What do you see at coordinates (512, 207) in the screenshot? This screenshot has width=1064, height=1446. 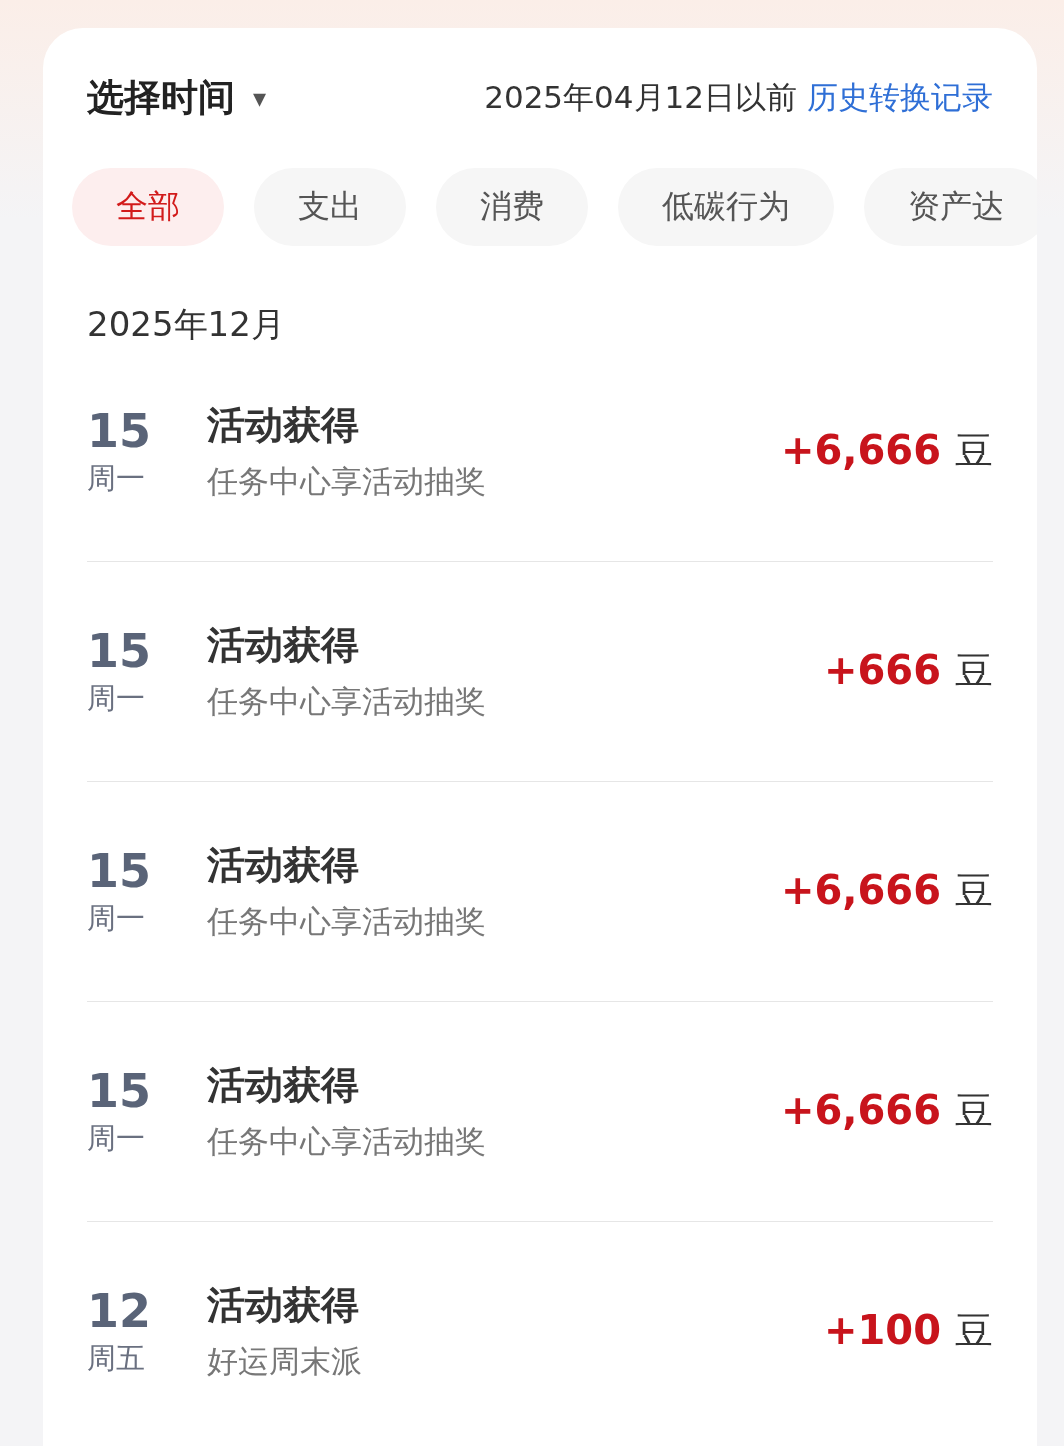 I see `filter-tab: 消费` at bounding box center [512, 207].